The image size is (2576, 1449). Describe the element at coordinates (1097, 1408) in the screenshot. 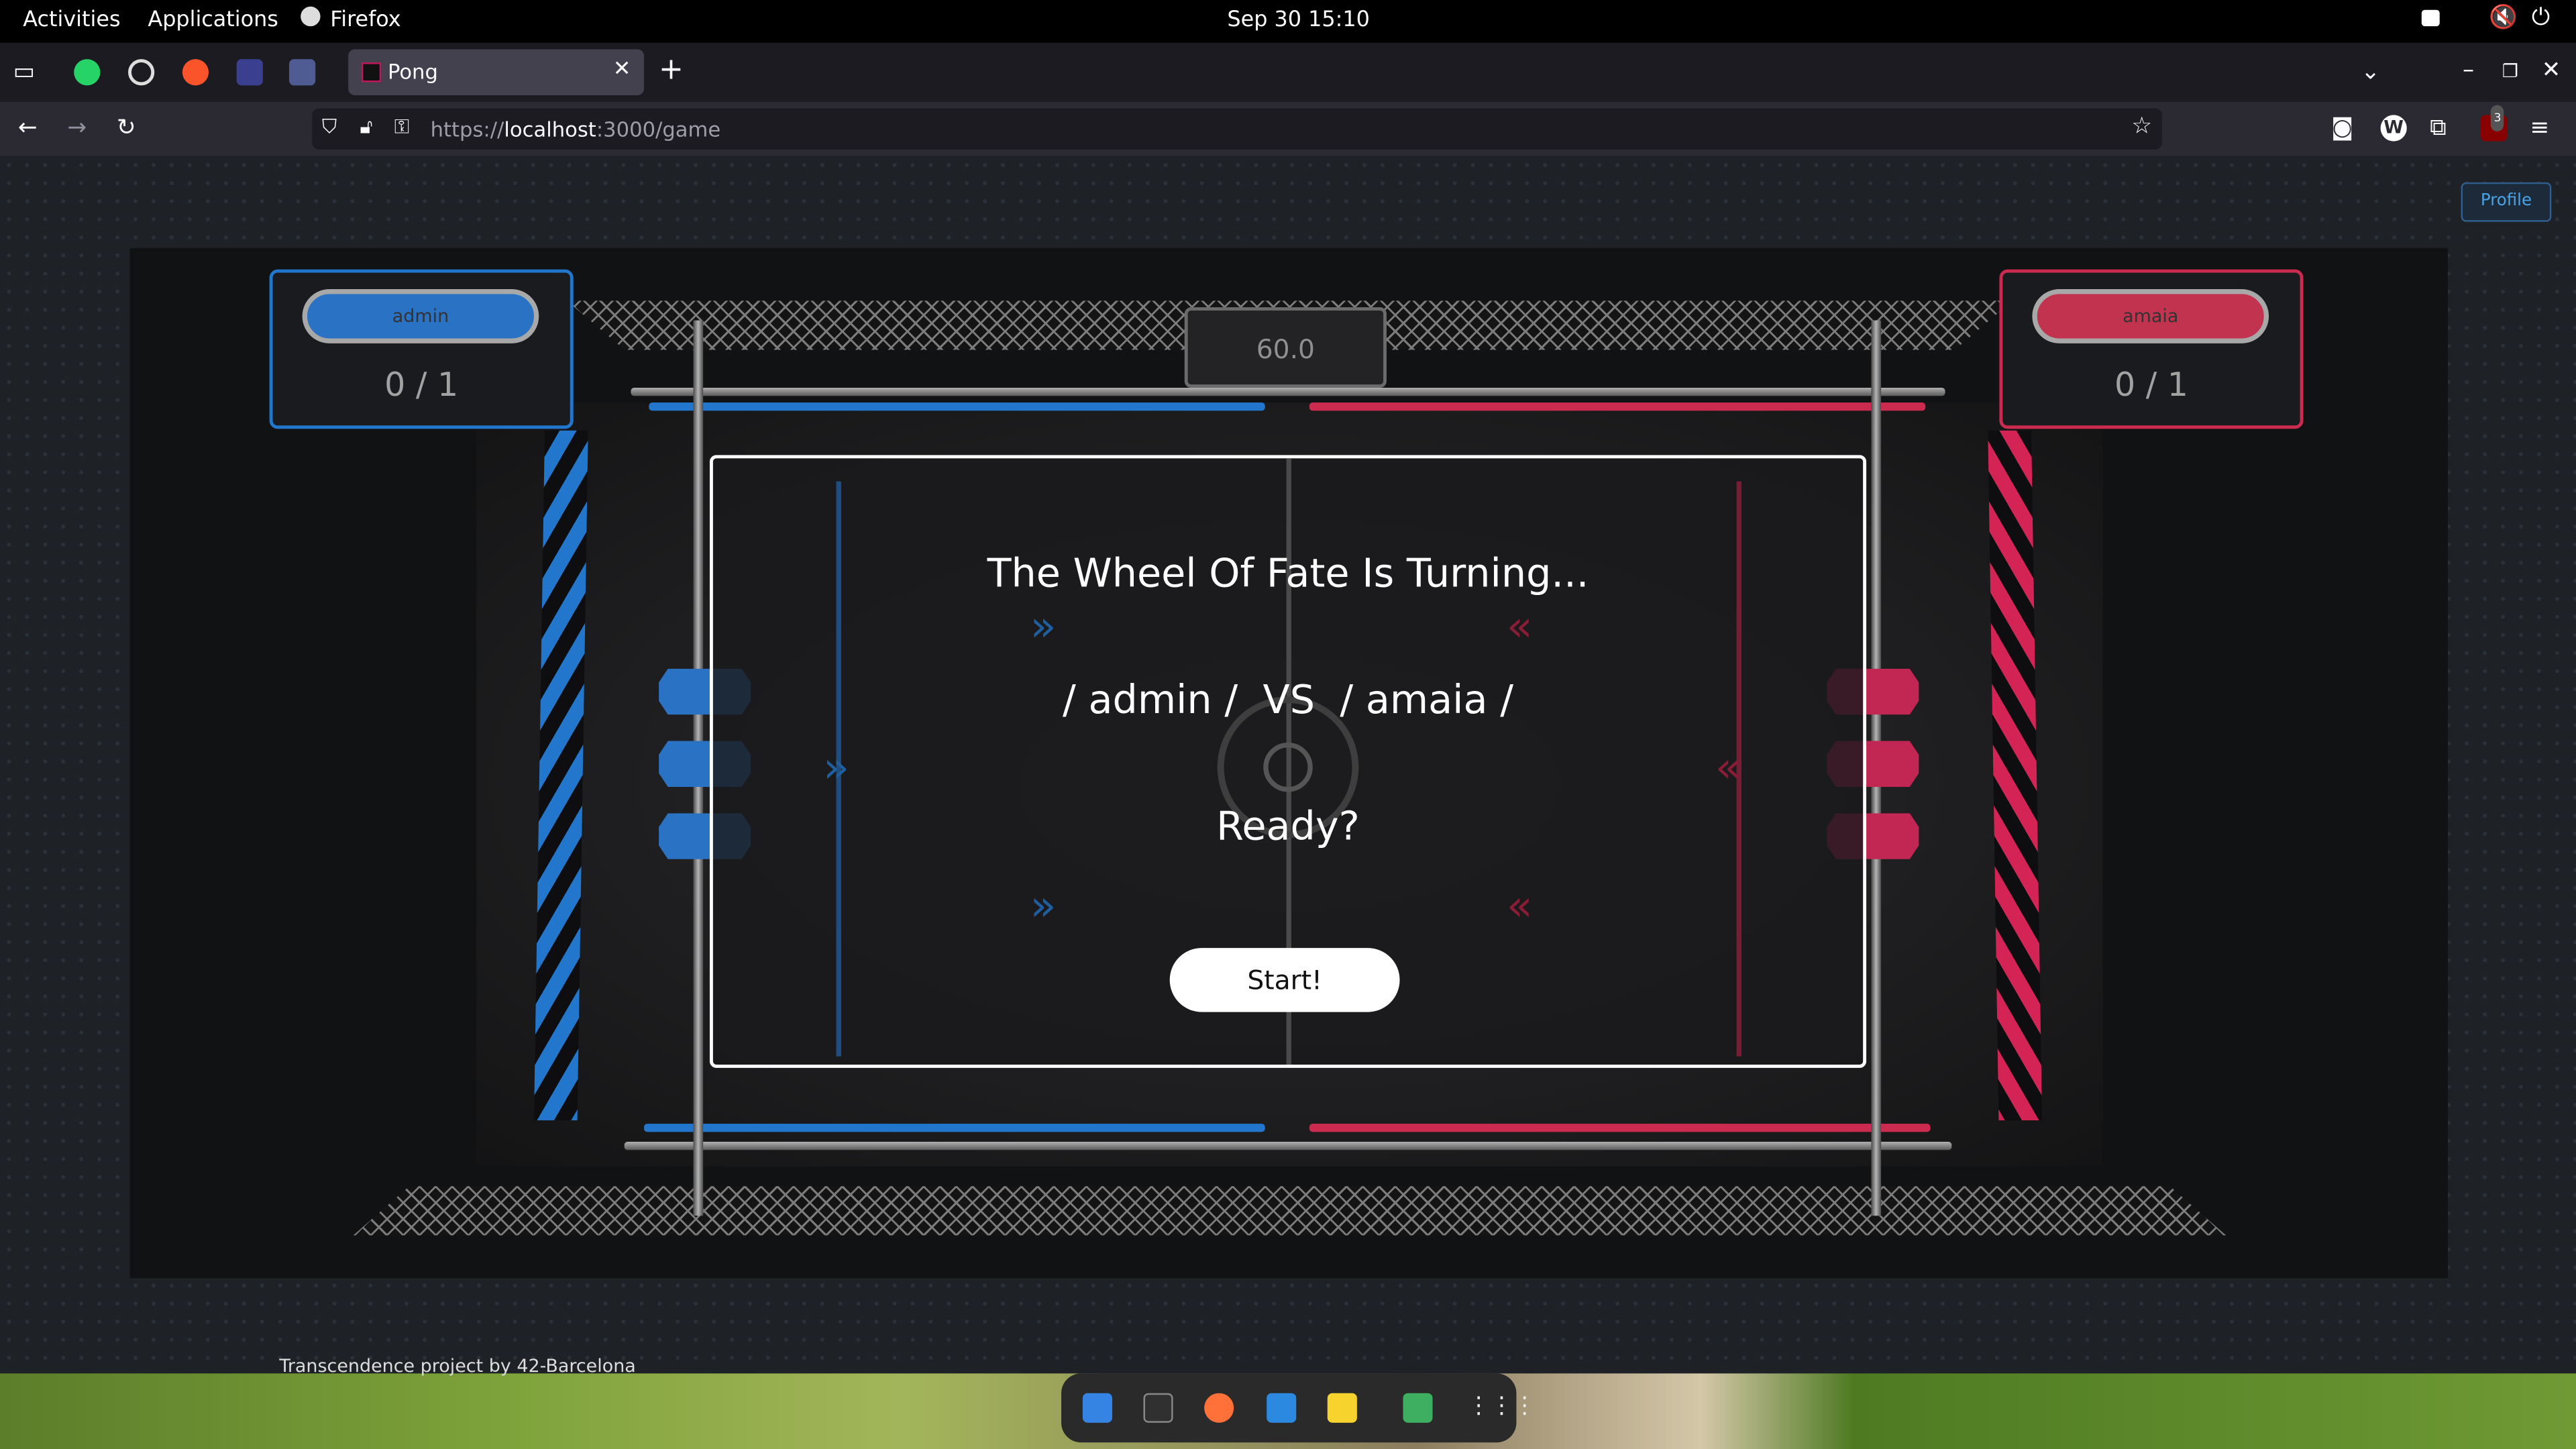

I see `files-icon` at that location.